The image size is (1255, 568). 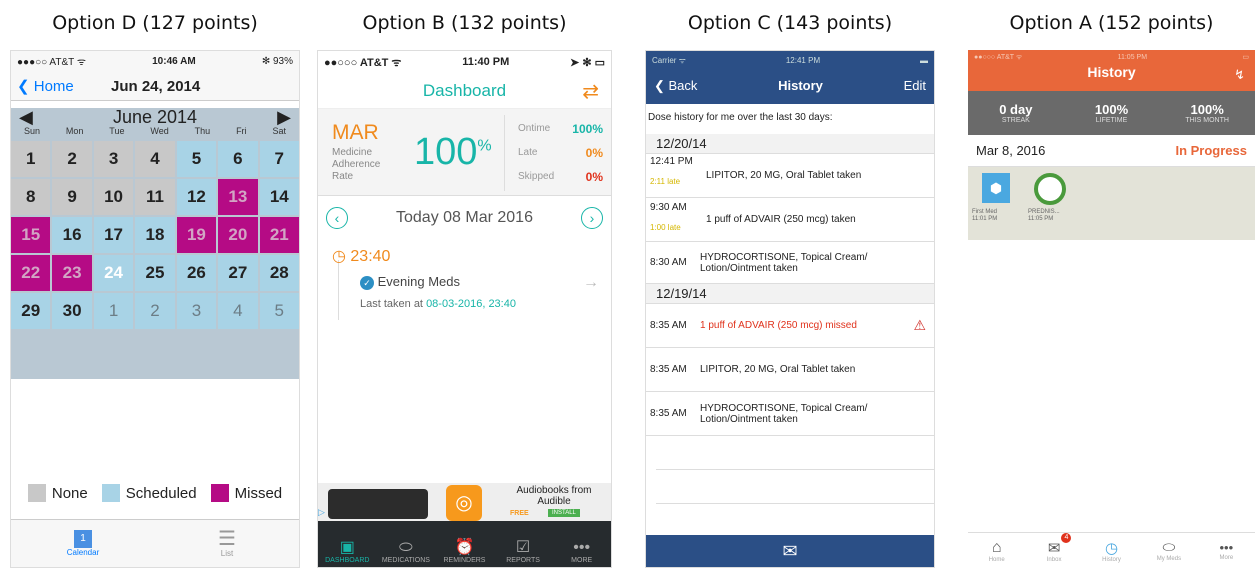 I want to click on next-day-icon: ›, so click(x=591, y=218).